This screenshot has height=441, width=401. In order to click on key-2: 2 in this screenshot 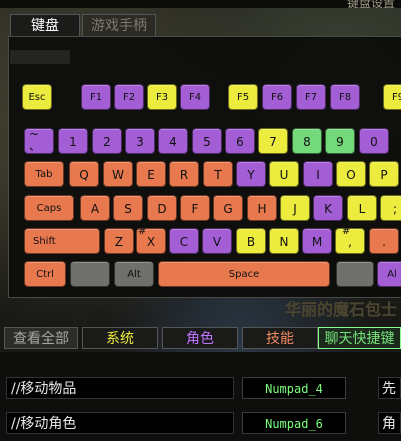, I will do `click(107, 141)`.